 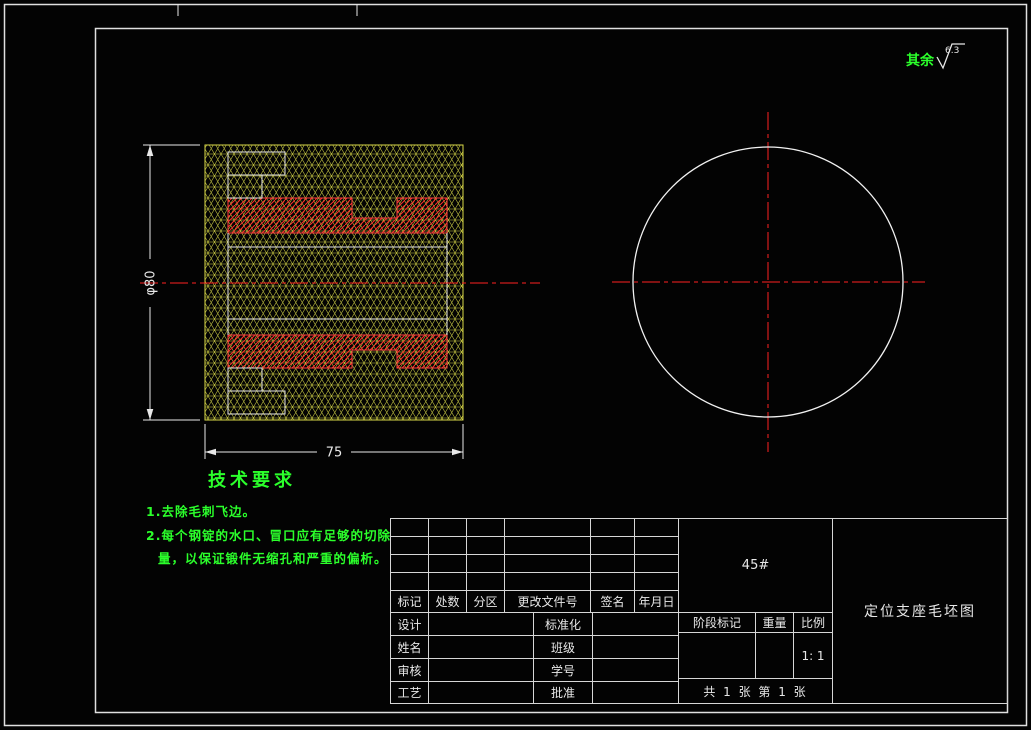 I want to click on tech-requirements-item-2: 2.每个钢锭的水口、冒口应有足够的切除, so click(x=268, y=535).